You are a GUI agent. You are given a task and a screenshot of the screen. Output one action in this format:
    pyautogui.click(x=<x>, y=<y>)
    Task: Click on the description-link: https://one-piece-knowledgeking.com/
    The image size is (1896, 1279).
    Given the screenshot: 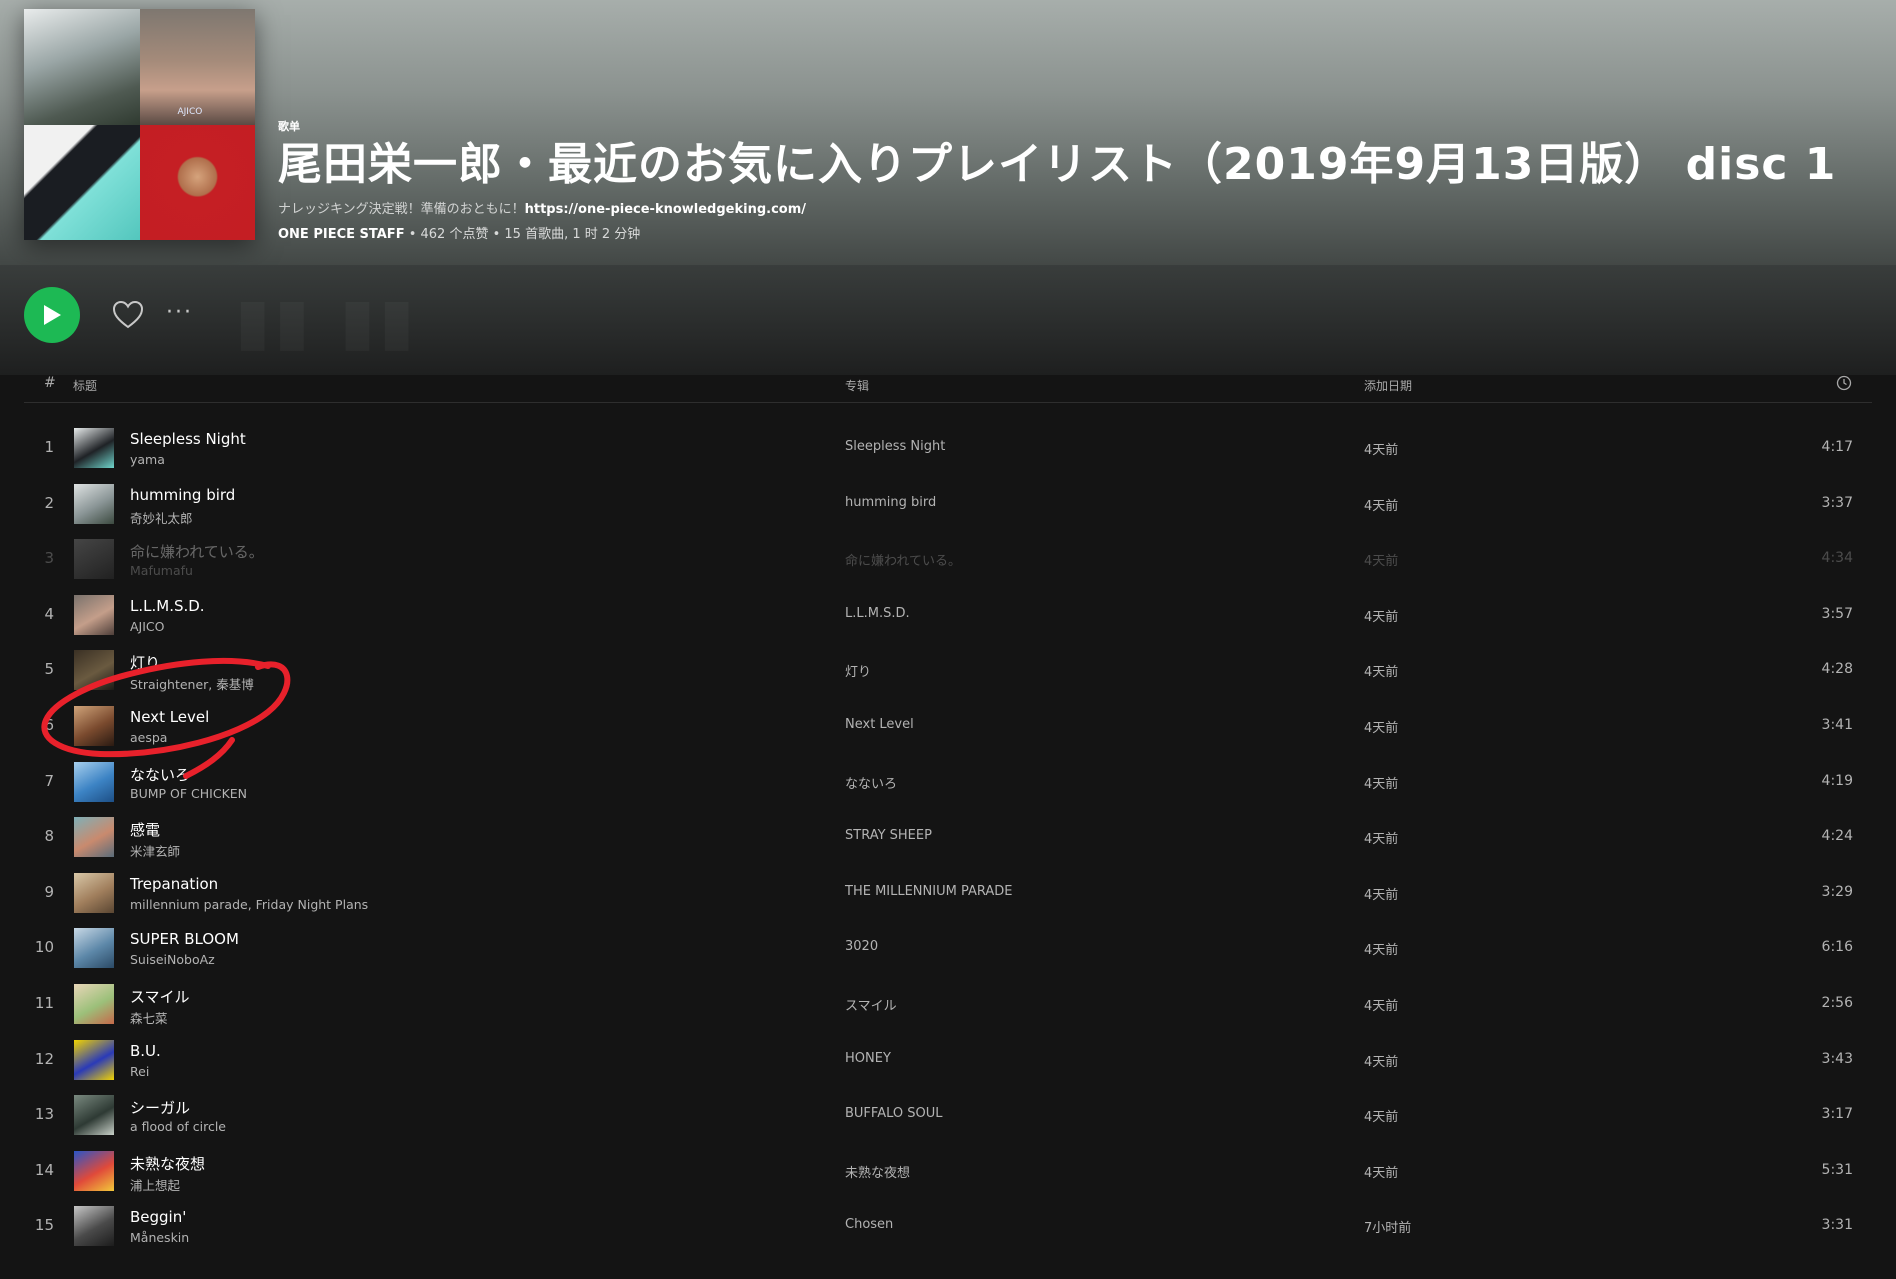 What is the action you would take?
    pyautogui.click(x=665, y=209)
    